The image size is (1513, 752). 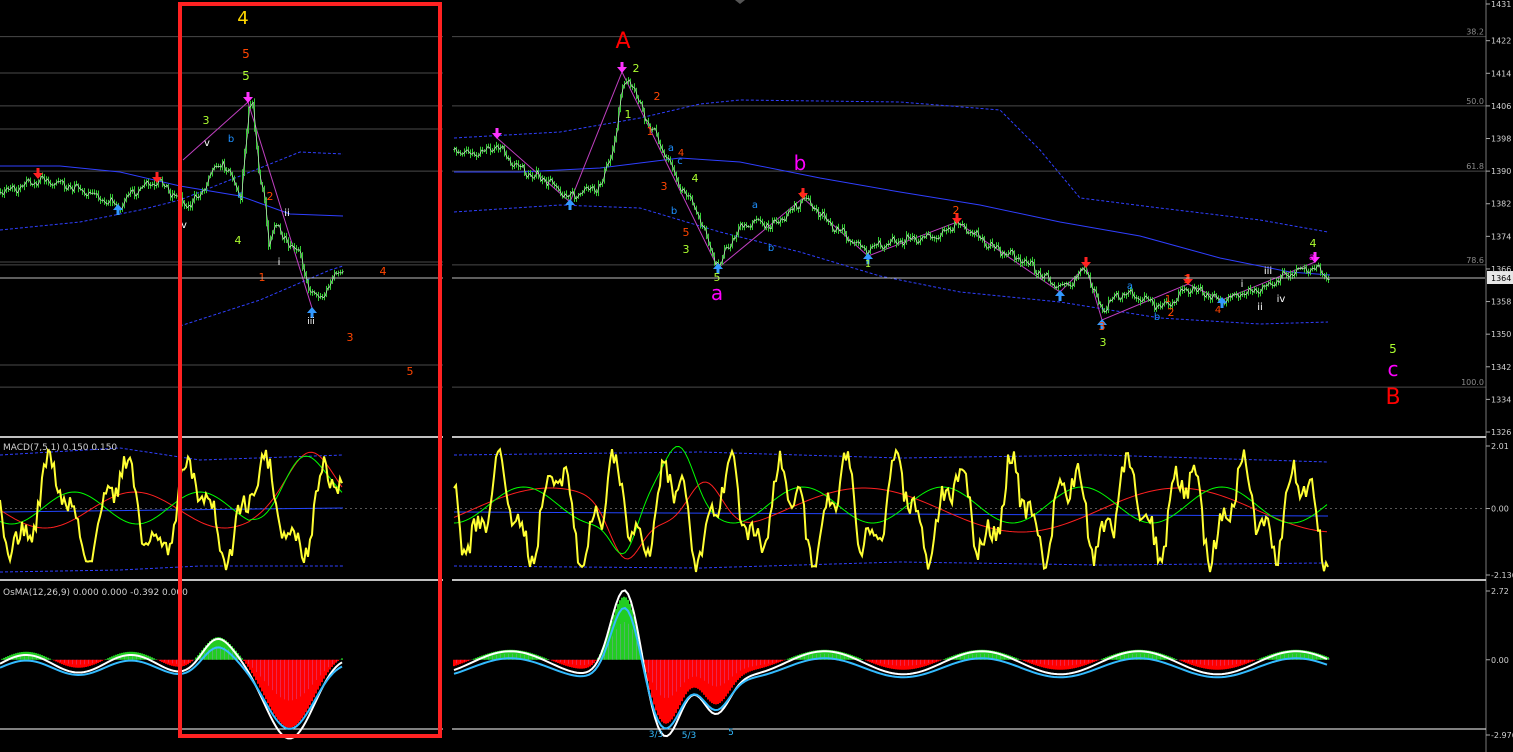 What do you see at coordinates (1501, 4) in the screenshot?
I see `price-tick-label: 1431` at bounding box center [1501, 4].